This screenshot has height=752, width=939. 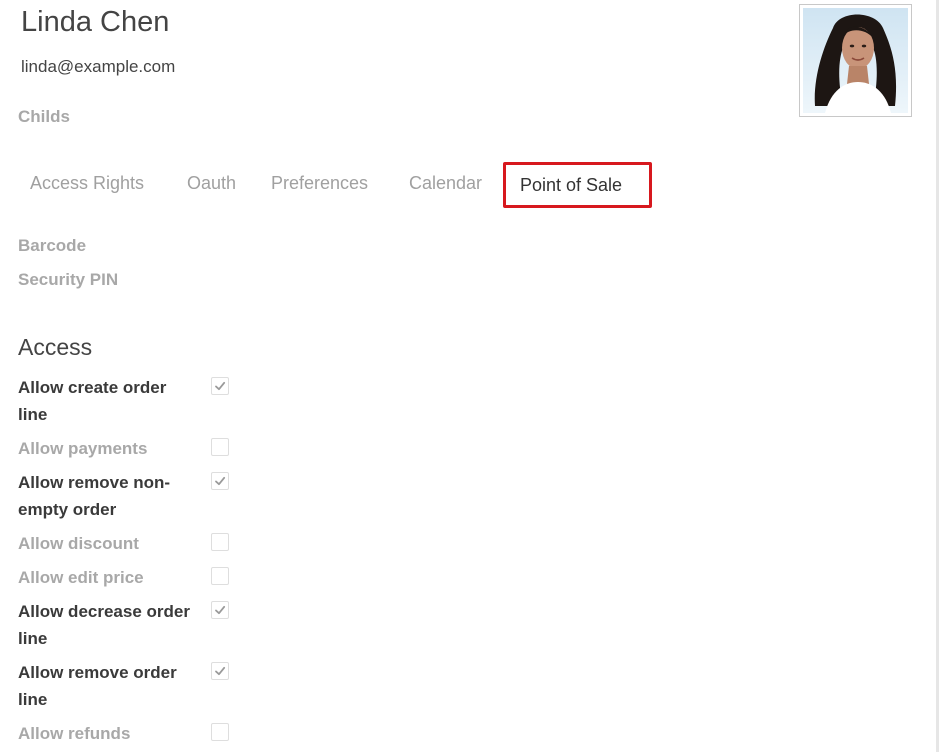 What do you see at coordinates (220, 576) in the screenshot?
I see `checkbox-edit-price` at bounding box center [220, 576].